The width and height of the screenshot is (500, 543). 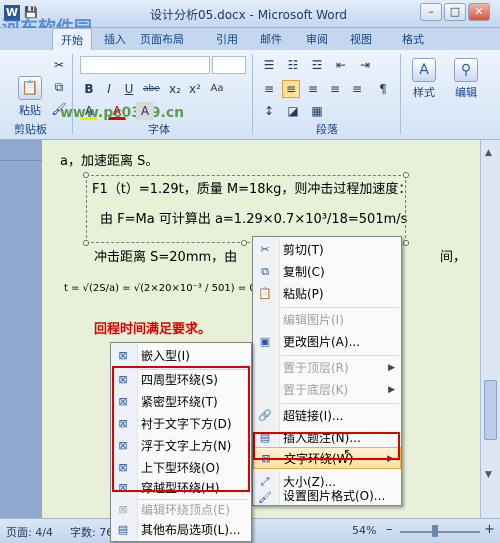 What do you see at coordinates (89, 89) in the screenshot?
I see `bold-button: B` at bounding box center [89, 89].